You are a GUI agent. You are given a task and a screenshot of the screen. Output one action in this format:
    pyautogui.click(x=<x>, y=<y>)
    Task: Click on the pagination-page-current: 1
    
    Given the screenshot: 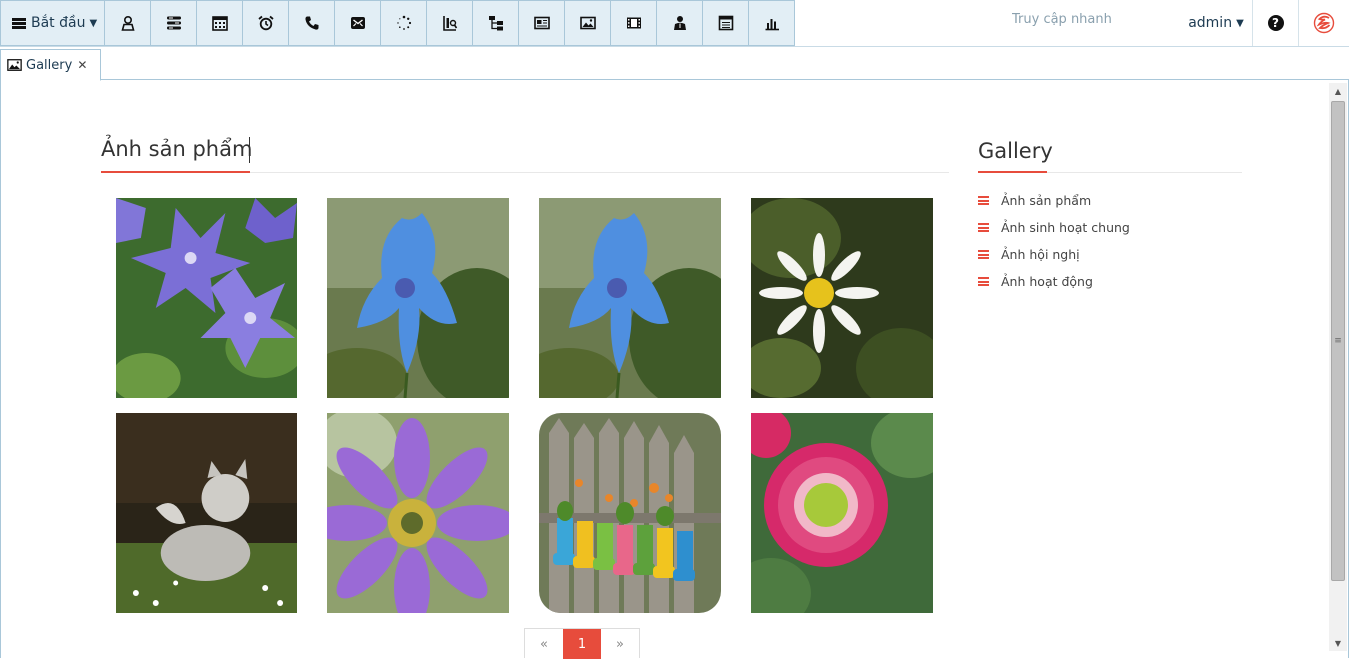 What is the action you would take?
    pyautogui.click(x=582, y=644)
    